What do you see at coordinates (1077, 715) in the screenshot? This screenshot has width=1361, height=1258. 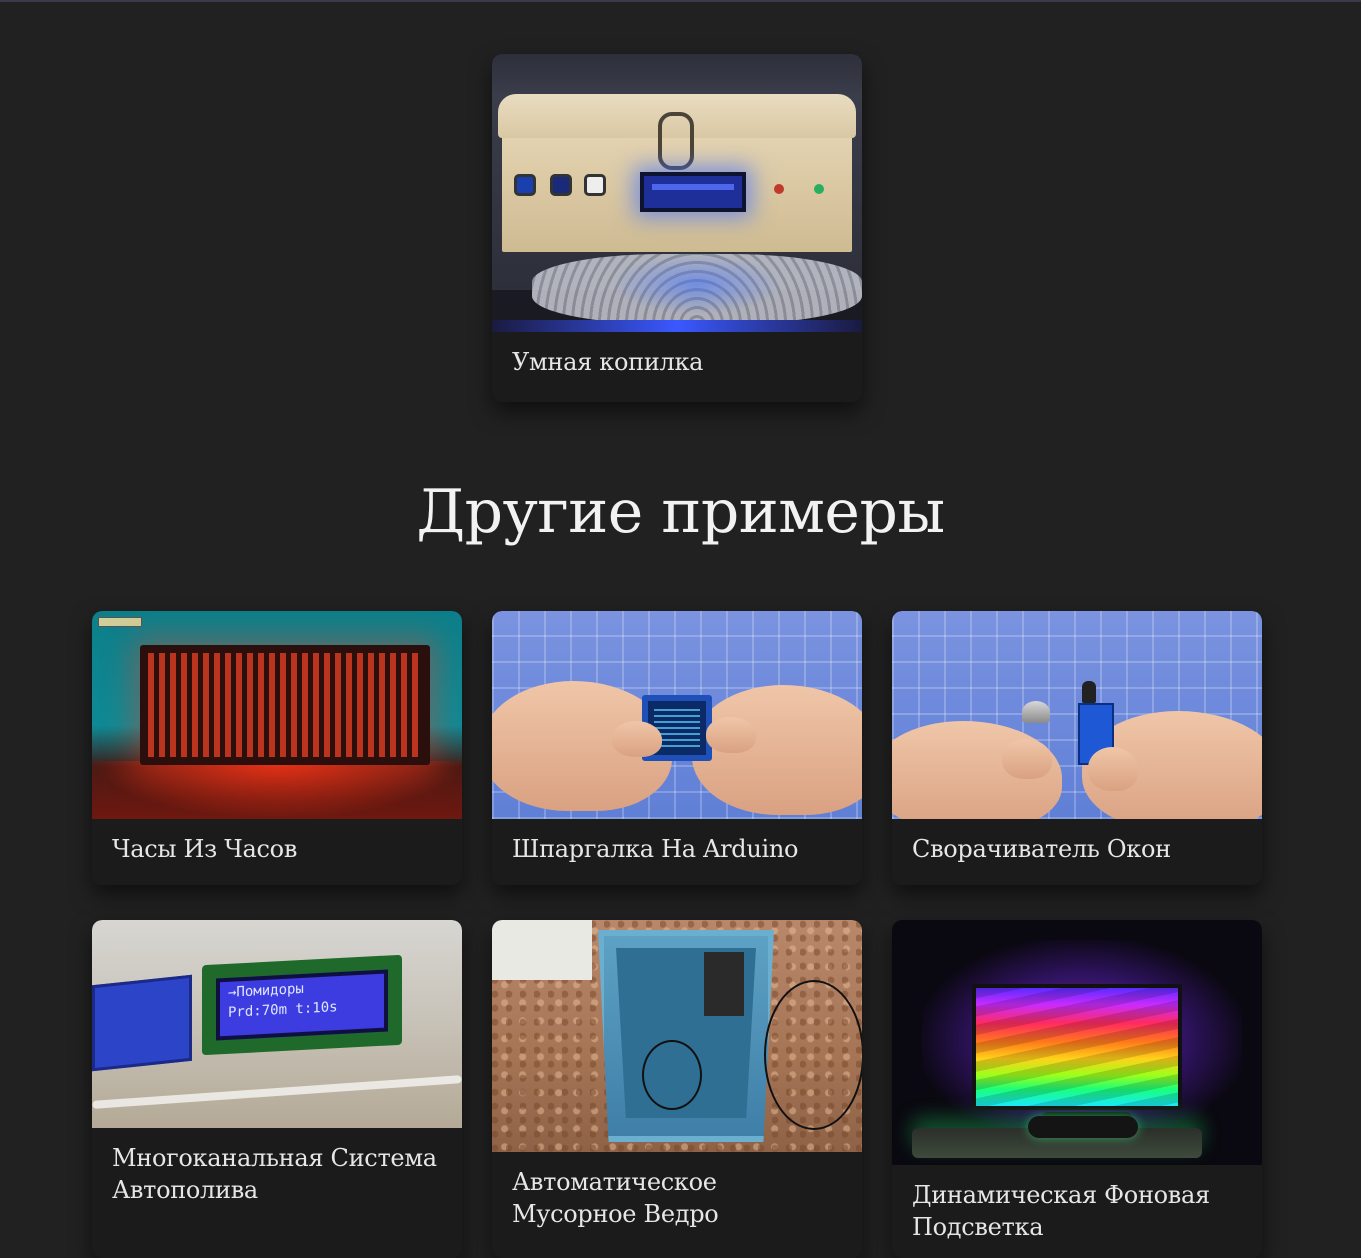 I see `ir-sensor-hands-image` at bounding box center [1077, 715].